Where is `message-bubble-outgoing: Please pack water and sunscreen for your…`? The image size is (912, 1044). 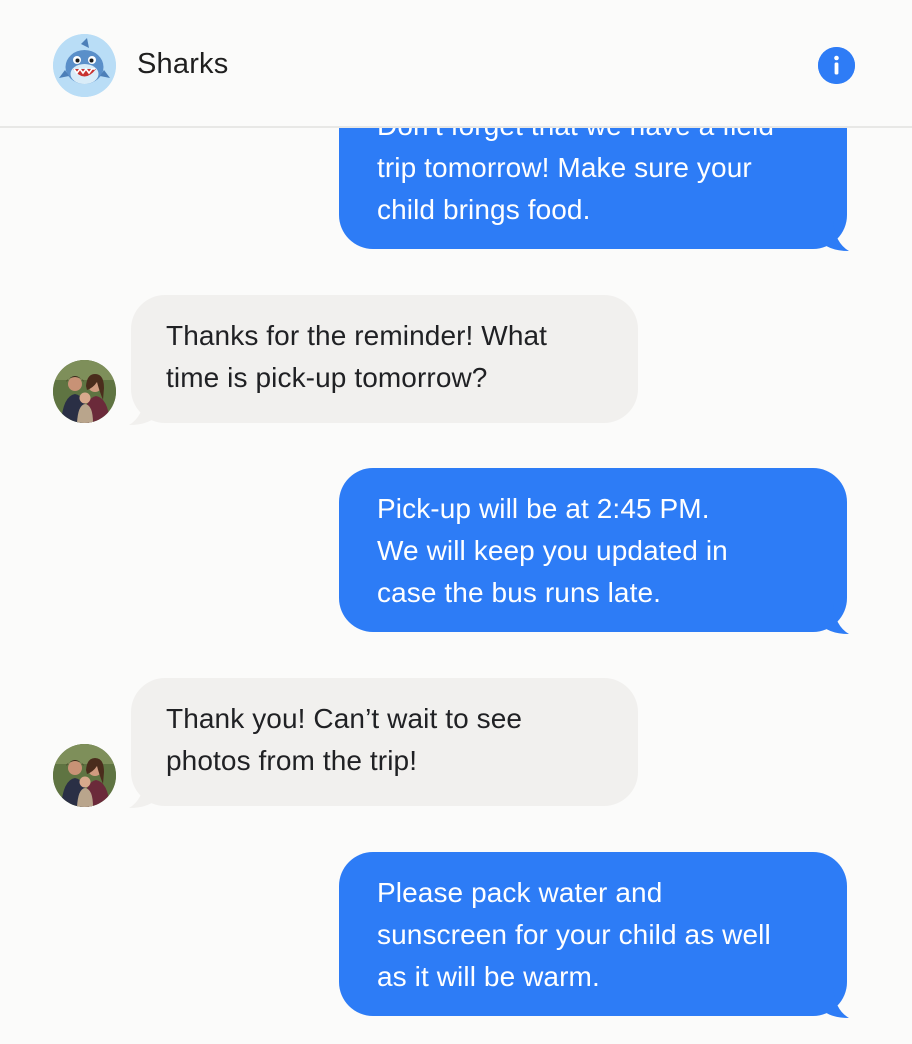
message-bubble-outgoing: Please pack water and sunscreen for your… is located at coordinates (594, 935).